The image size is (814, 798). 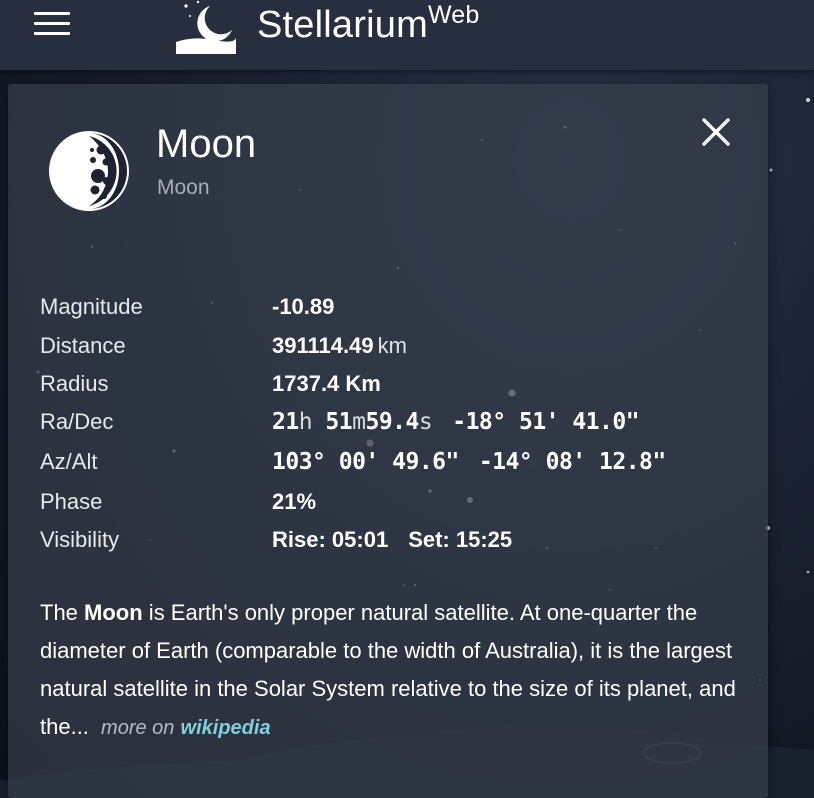 What do you see at coordinates (365, 462) in the screenshot?
I see `azimuth-value: 103° 00' 49.6"` at bounding box center [365, 462].